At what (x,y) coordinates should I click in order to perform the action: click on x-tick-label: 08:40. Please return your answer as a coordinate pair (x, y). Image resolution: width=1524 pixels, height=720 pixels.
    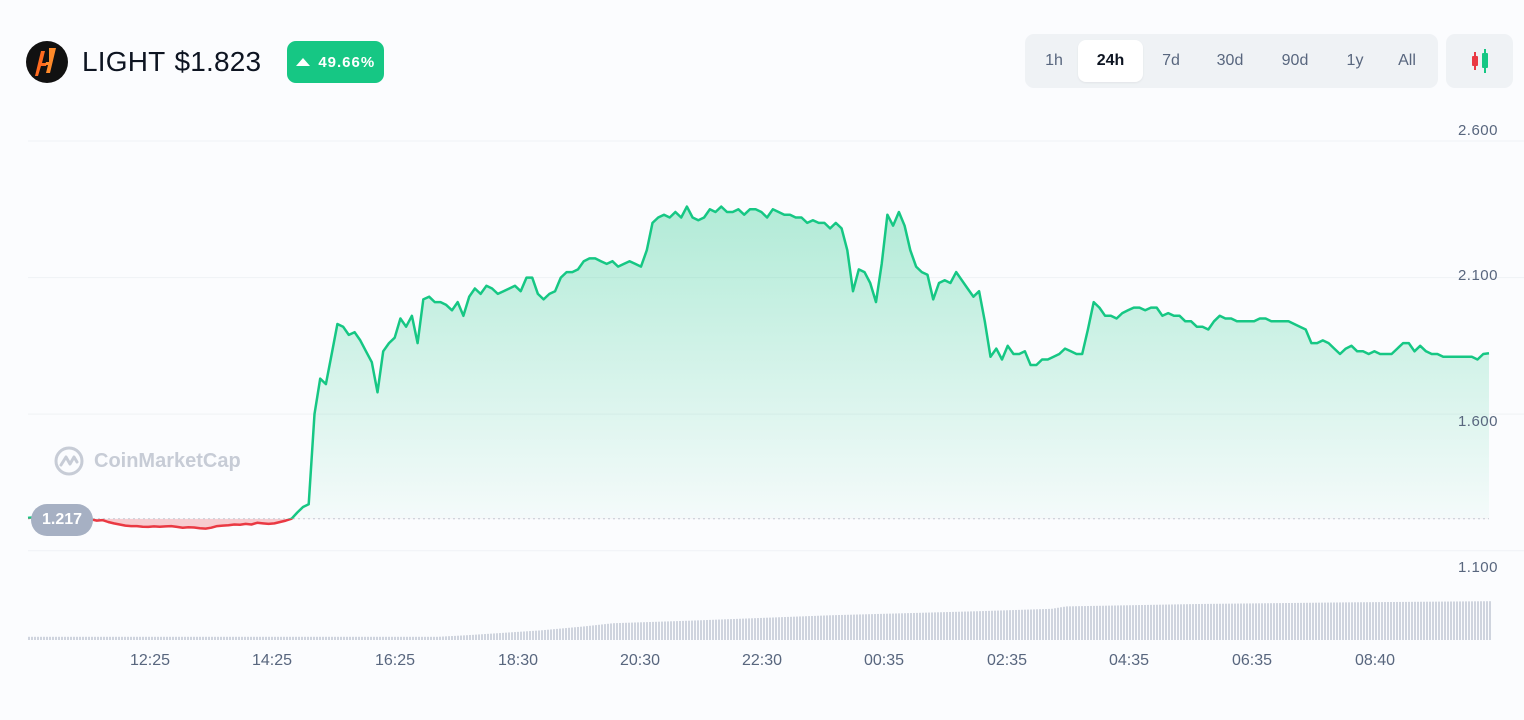
    Looking at the image, I should click on (1375, 660).